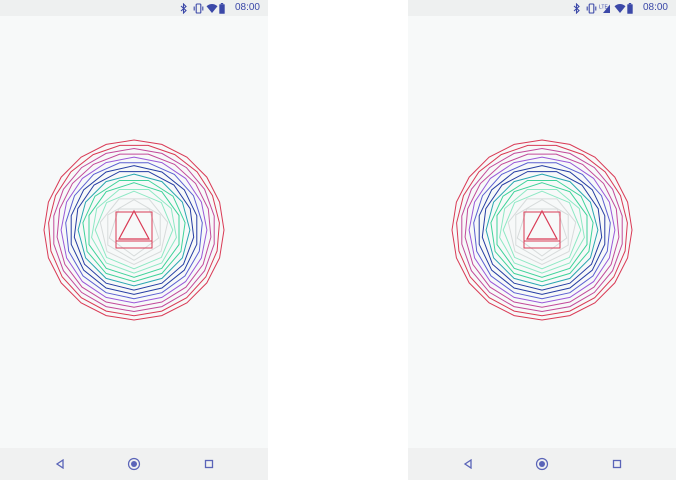  Describe the element at coordinates (605, 8) in the screenshot. I see `cellular-lte-icon: LTE` at that location.